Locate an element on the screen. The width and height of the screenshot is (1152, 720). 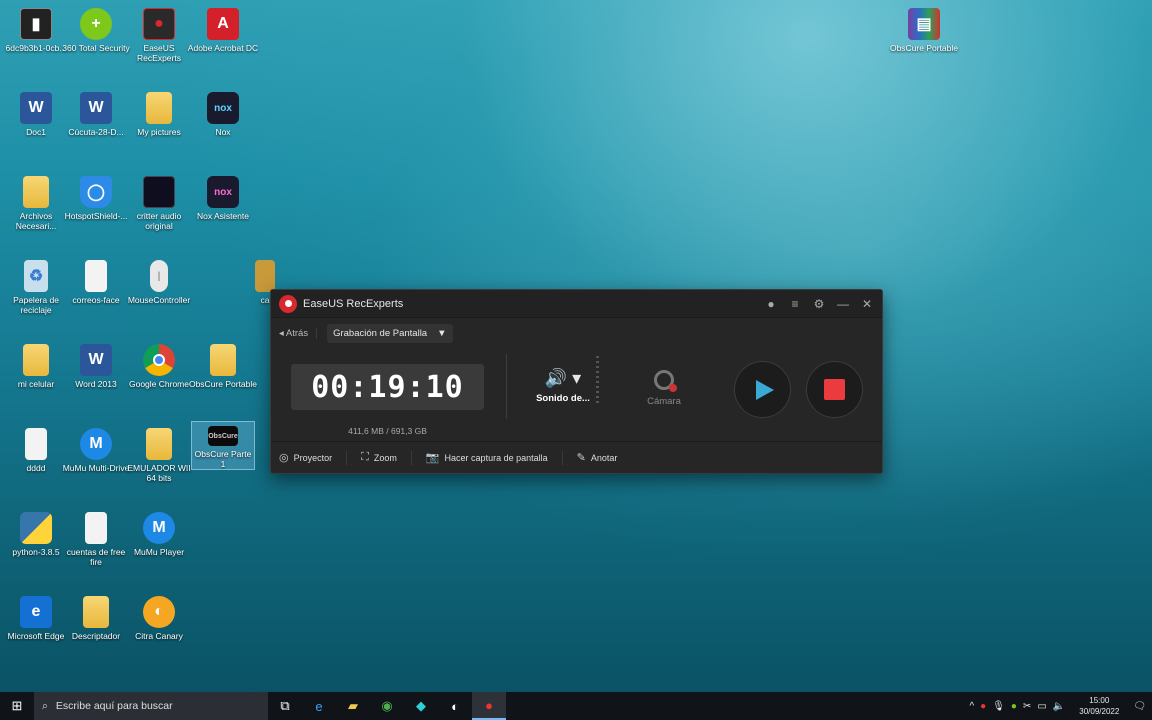
desktop-icon-emulador-wii: EMULADOR WII 64 bits is located at coordinates (159, 453).